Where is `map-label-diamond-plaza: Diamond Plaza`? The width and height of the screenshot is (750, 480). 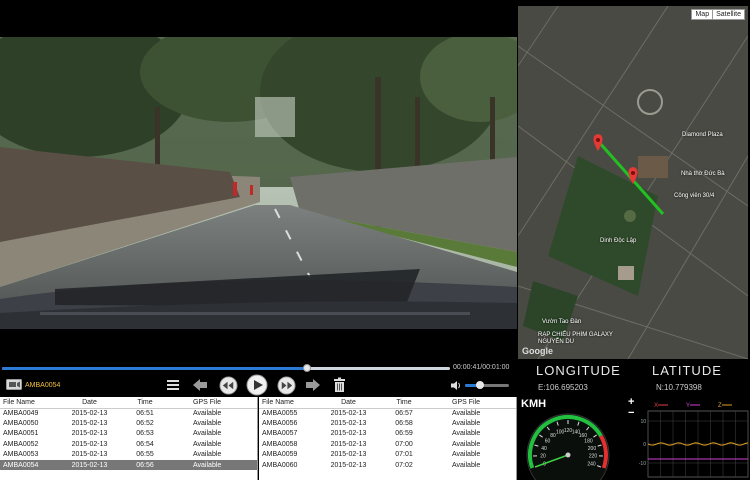 map-label-diamond-plaza: Diamond Plaza is located at coordinates (702, 135).